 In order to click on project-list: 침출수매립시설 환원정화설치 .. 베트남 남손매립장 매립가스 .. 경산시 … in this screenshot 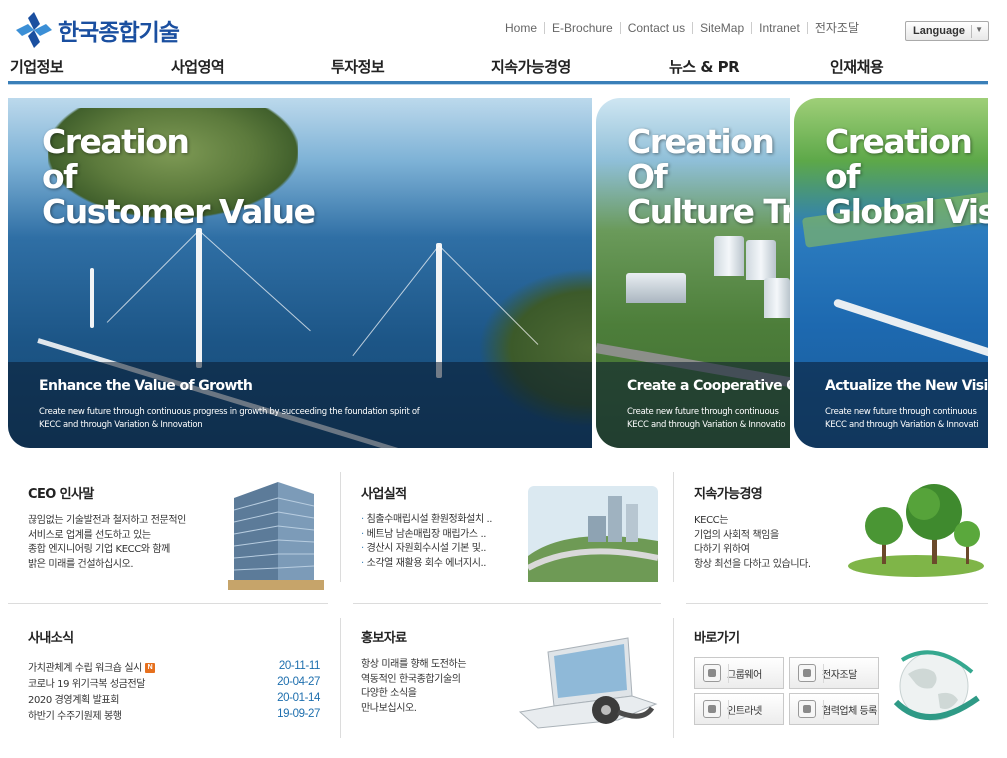, I will do `click(427, 542)`.